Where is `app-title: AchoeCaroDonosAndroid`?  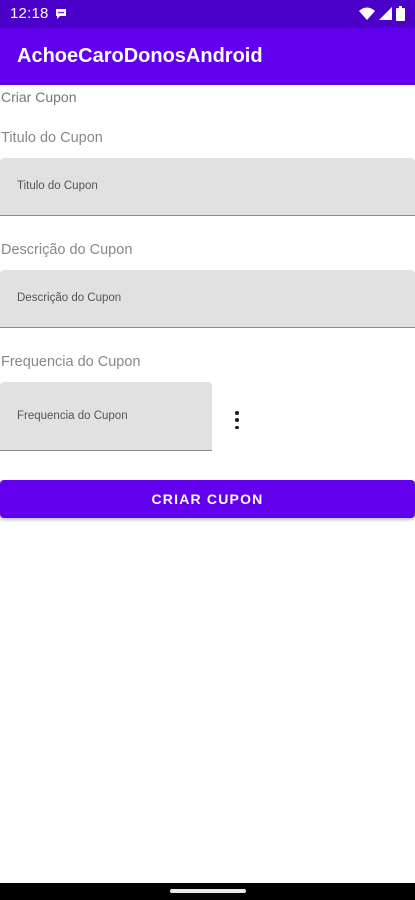
app-title: AchoeCaroDonosAndroid is located at coordinates (140, 56).